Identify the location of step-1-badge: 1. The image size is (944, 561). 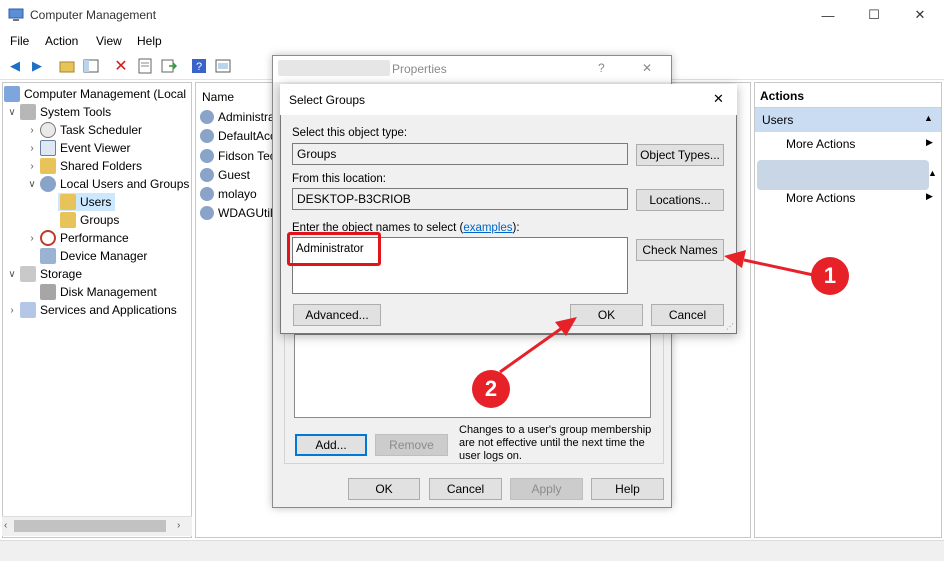
(830, 276).